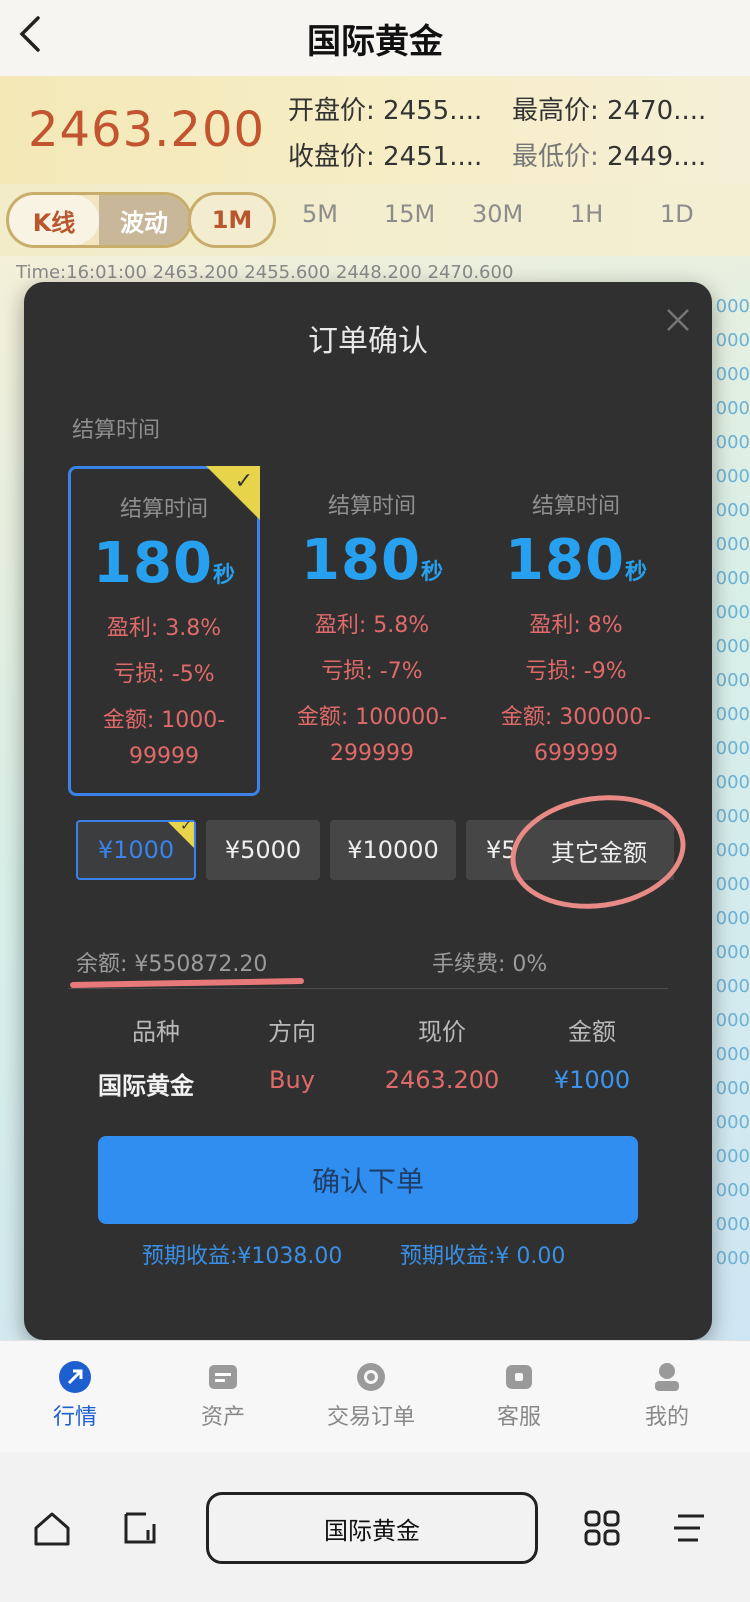 This screenshot has height=1602, width=750. Describe the element at coordinates (368, 341) in the screenshot. I see `dialog-title: 订单确认` at that location.